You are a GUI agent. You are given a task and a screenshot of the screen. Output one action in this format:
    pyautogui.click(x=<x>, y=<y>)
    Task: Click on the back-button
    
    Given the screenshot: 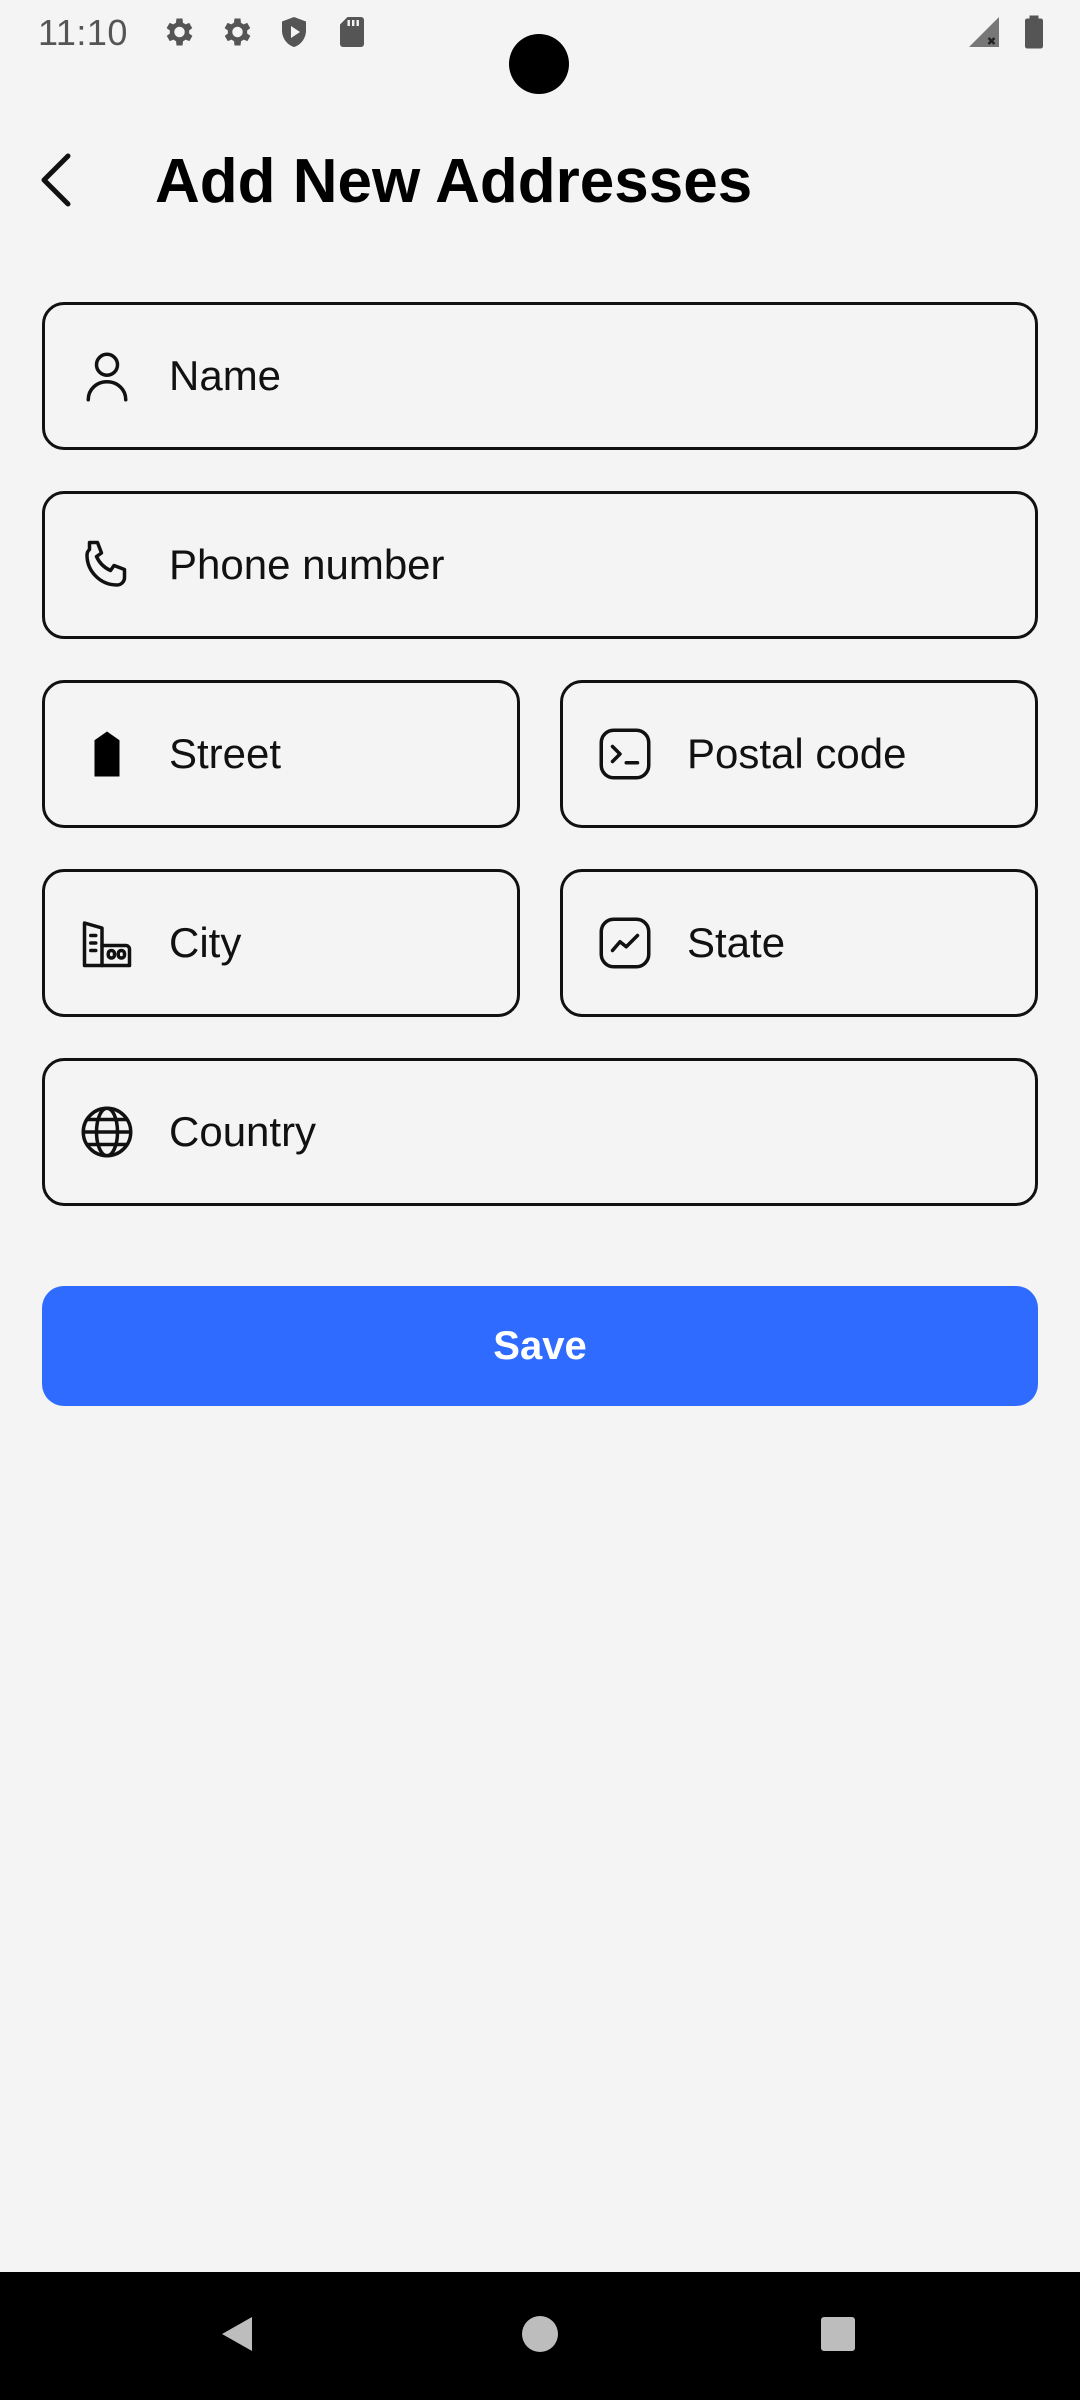 What is the action you would take?
    pyautogui.click(x=56, y=182)
    